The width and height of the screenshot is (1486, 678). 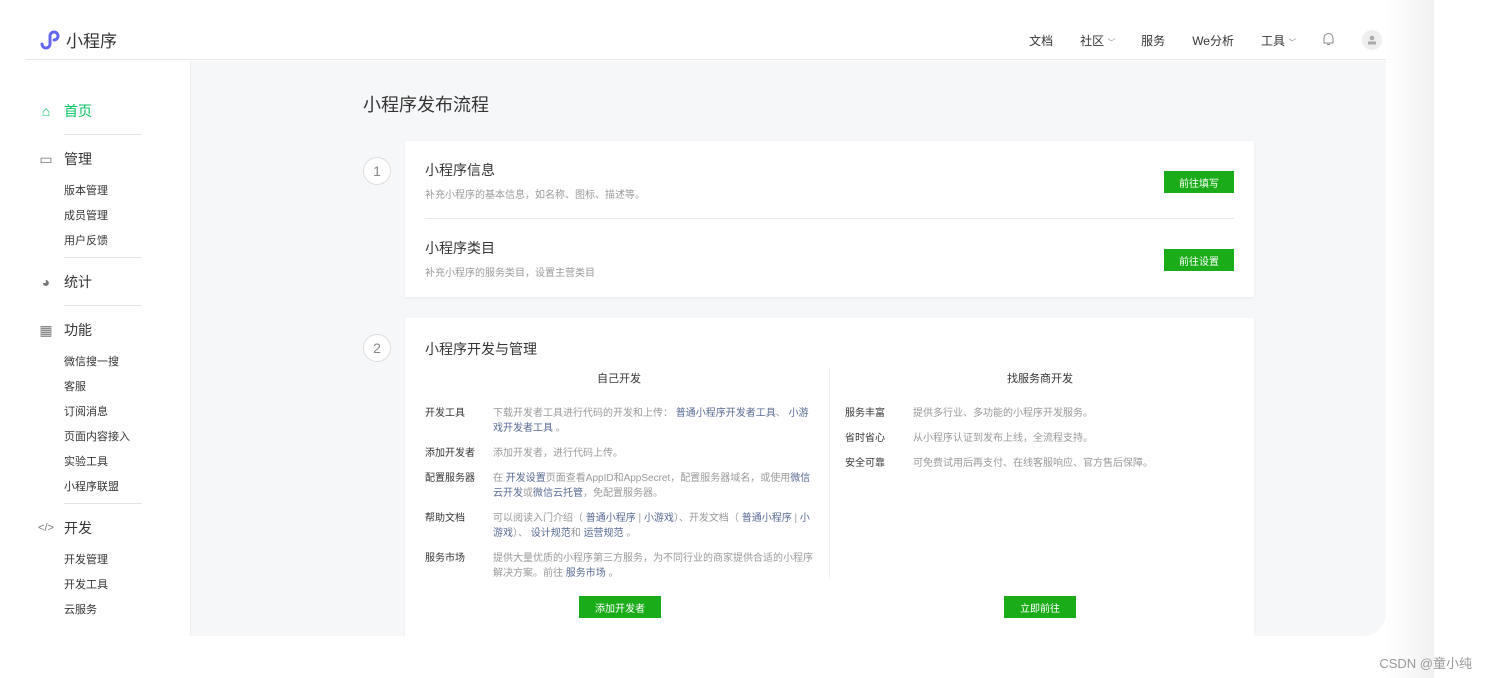 I want to click on top-header: 小程序 文档 社区 ﹀ 服务 We分析 工具 ﹀, so click(x=706, y=30).